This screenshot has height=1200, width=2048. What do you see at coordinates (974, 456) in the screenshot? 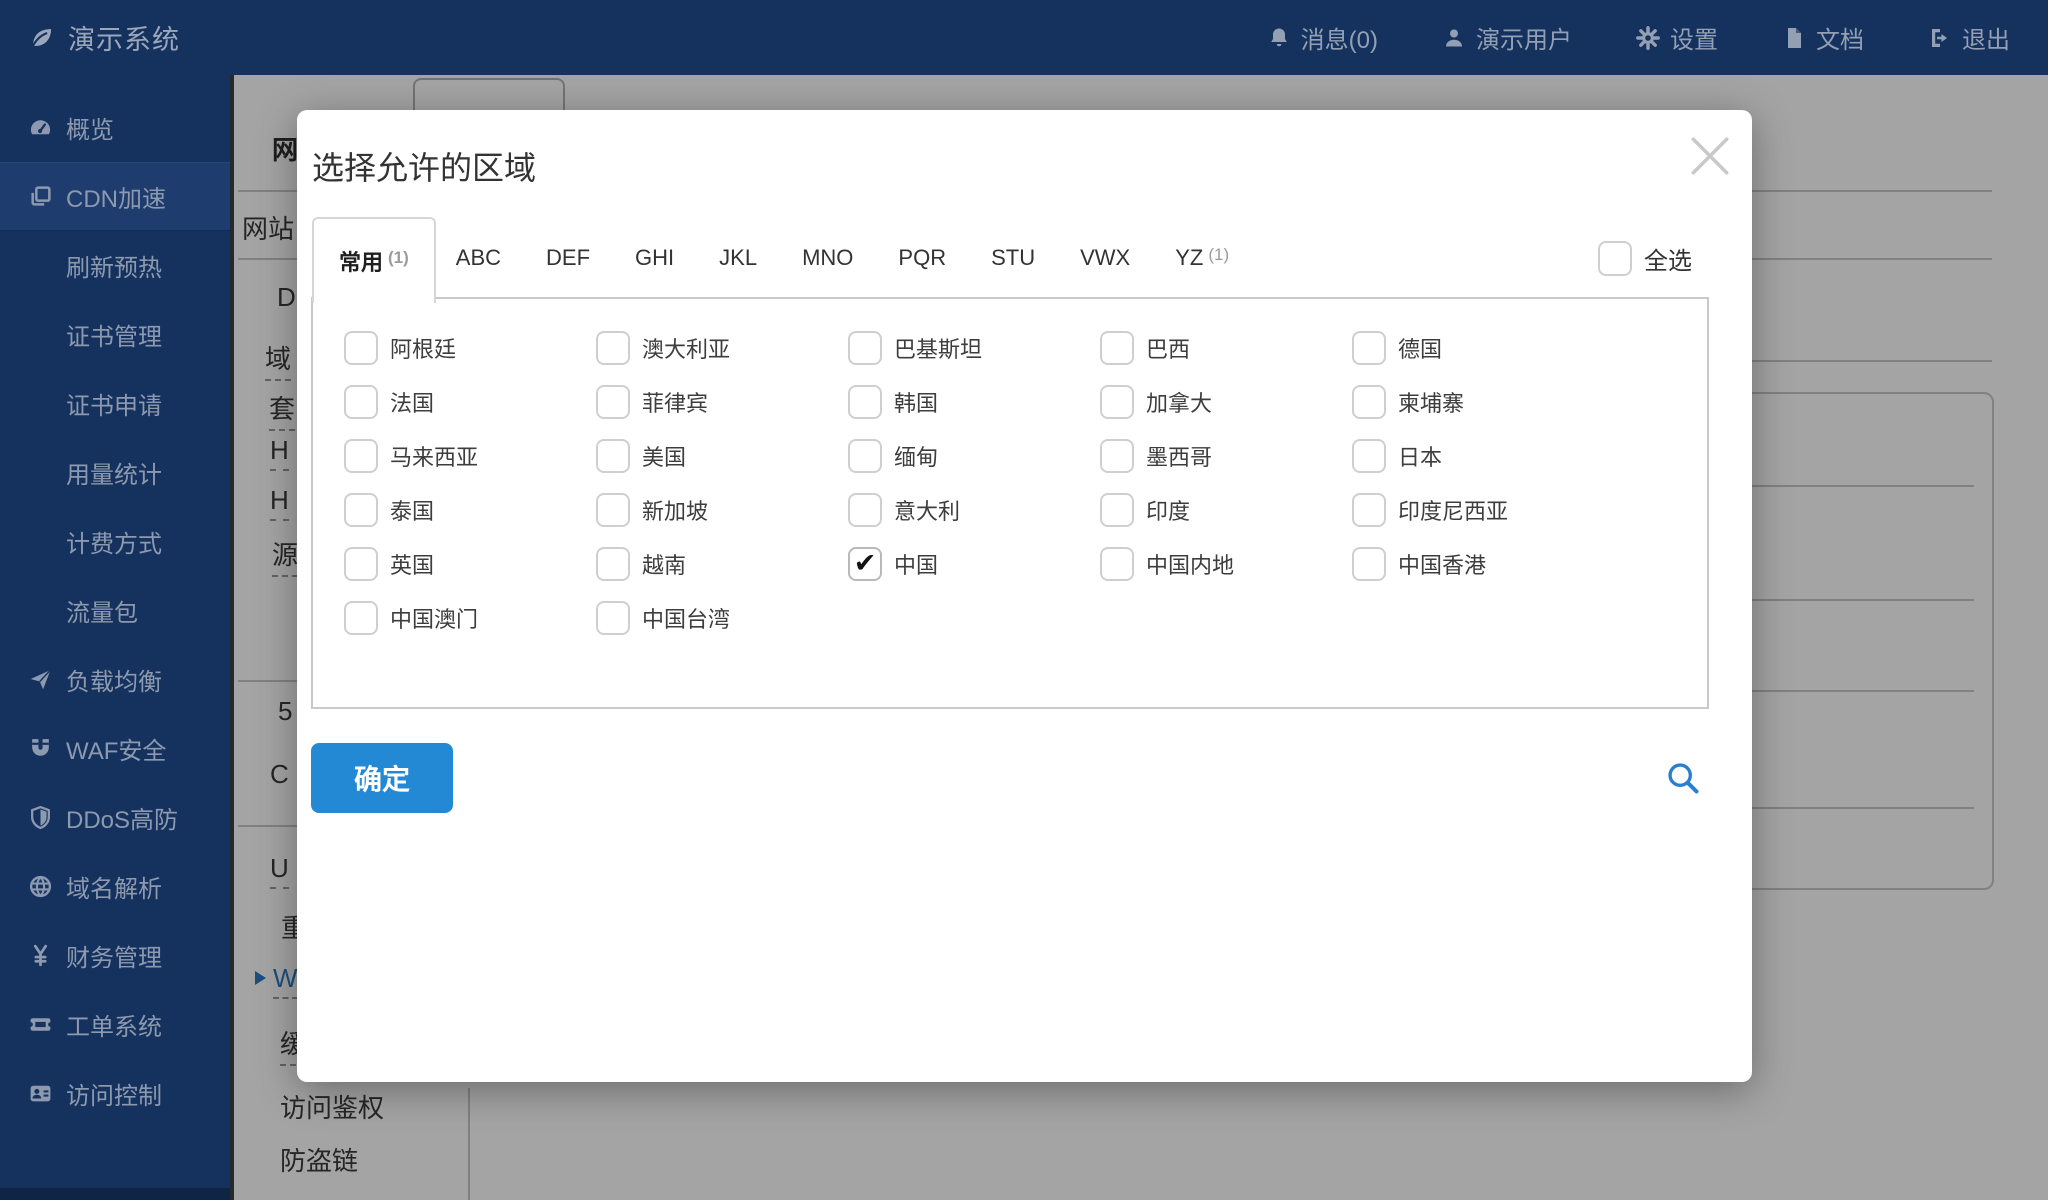
I see `region-option: 缅甸` at bounding box center [974, 456].